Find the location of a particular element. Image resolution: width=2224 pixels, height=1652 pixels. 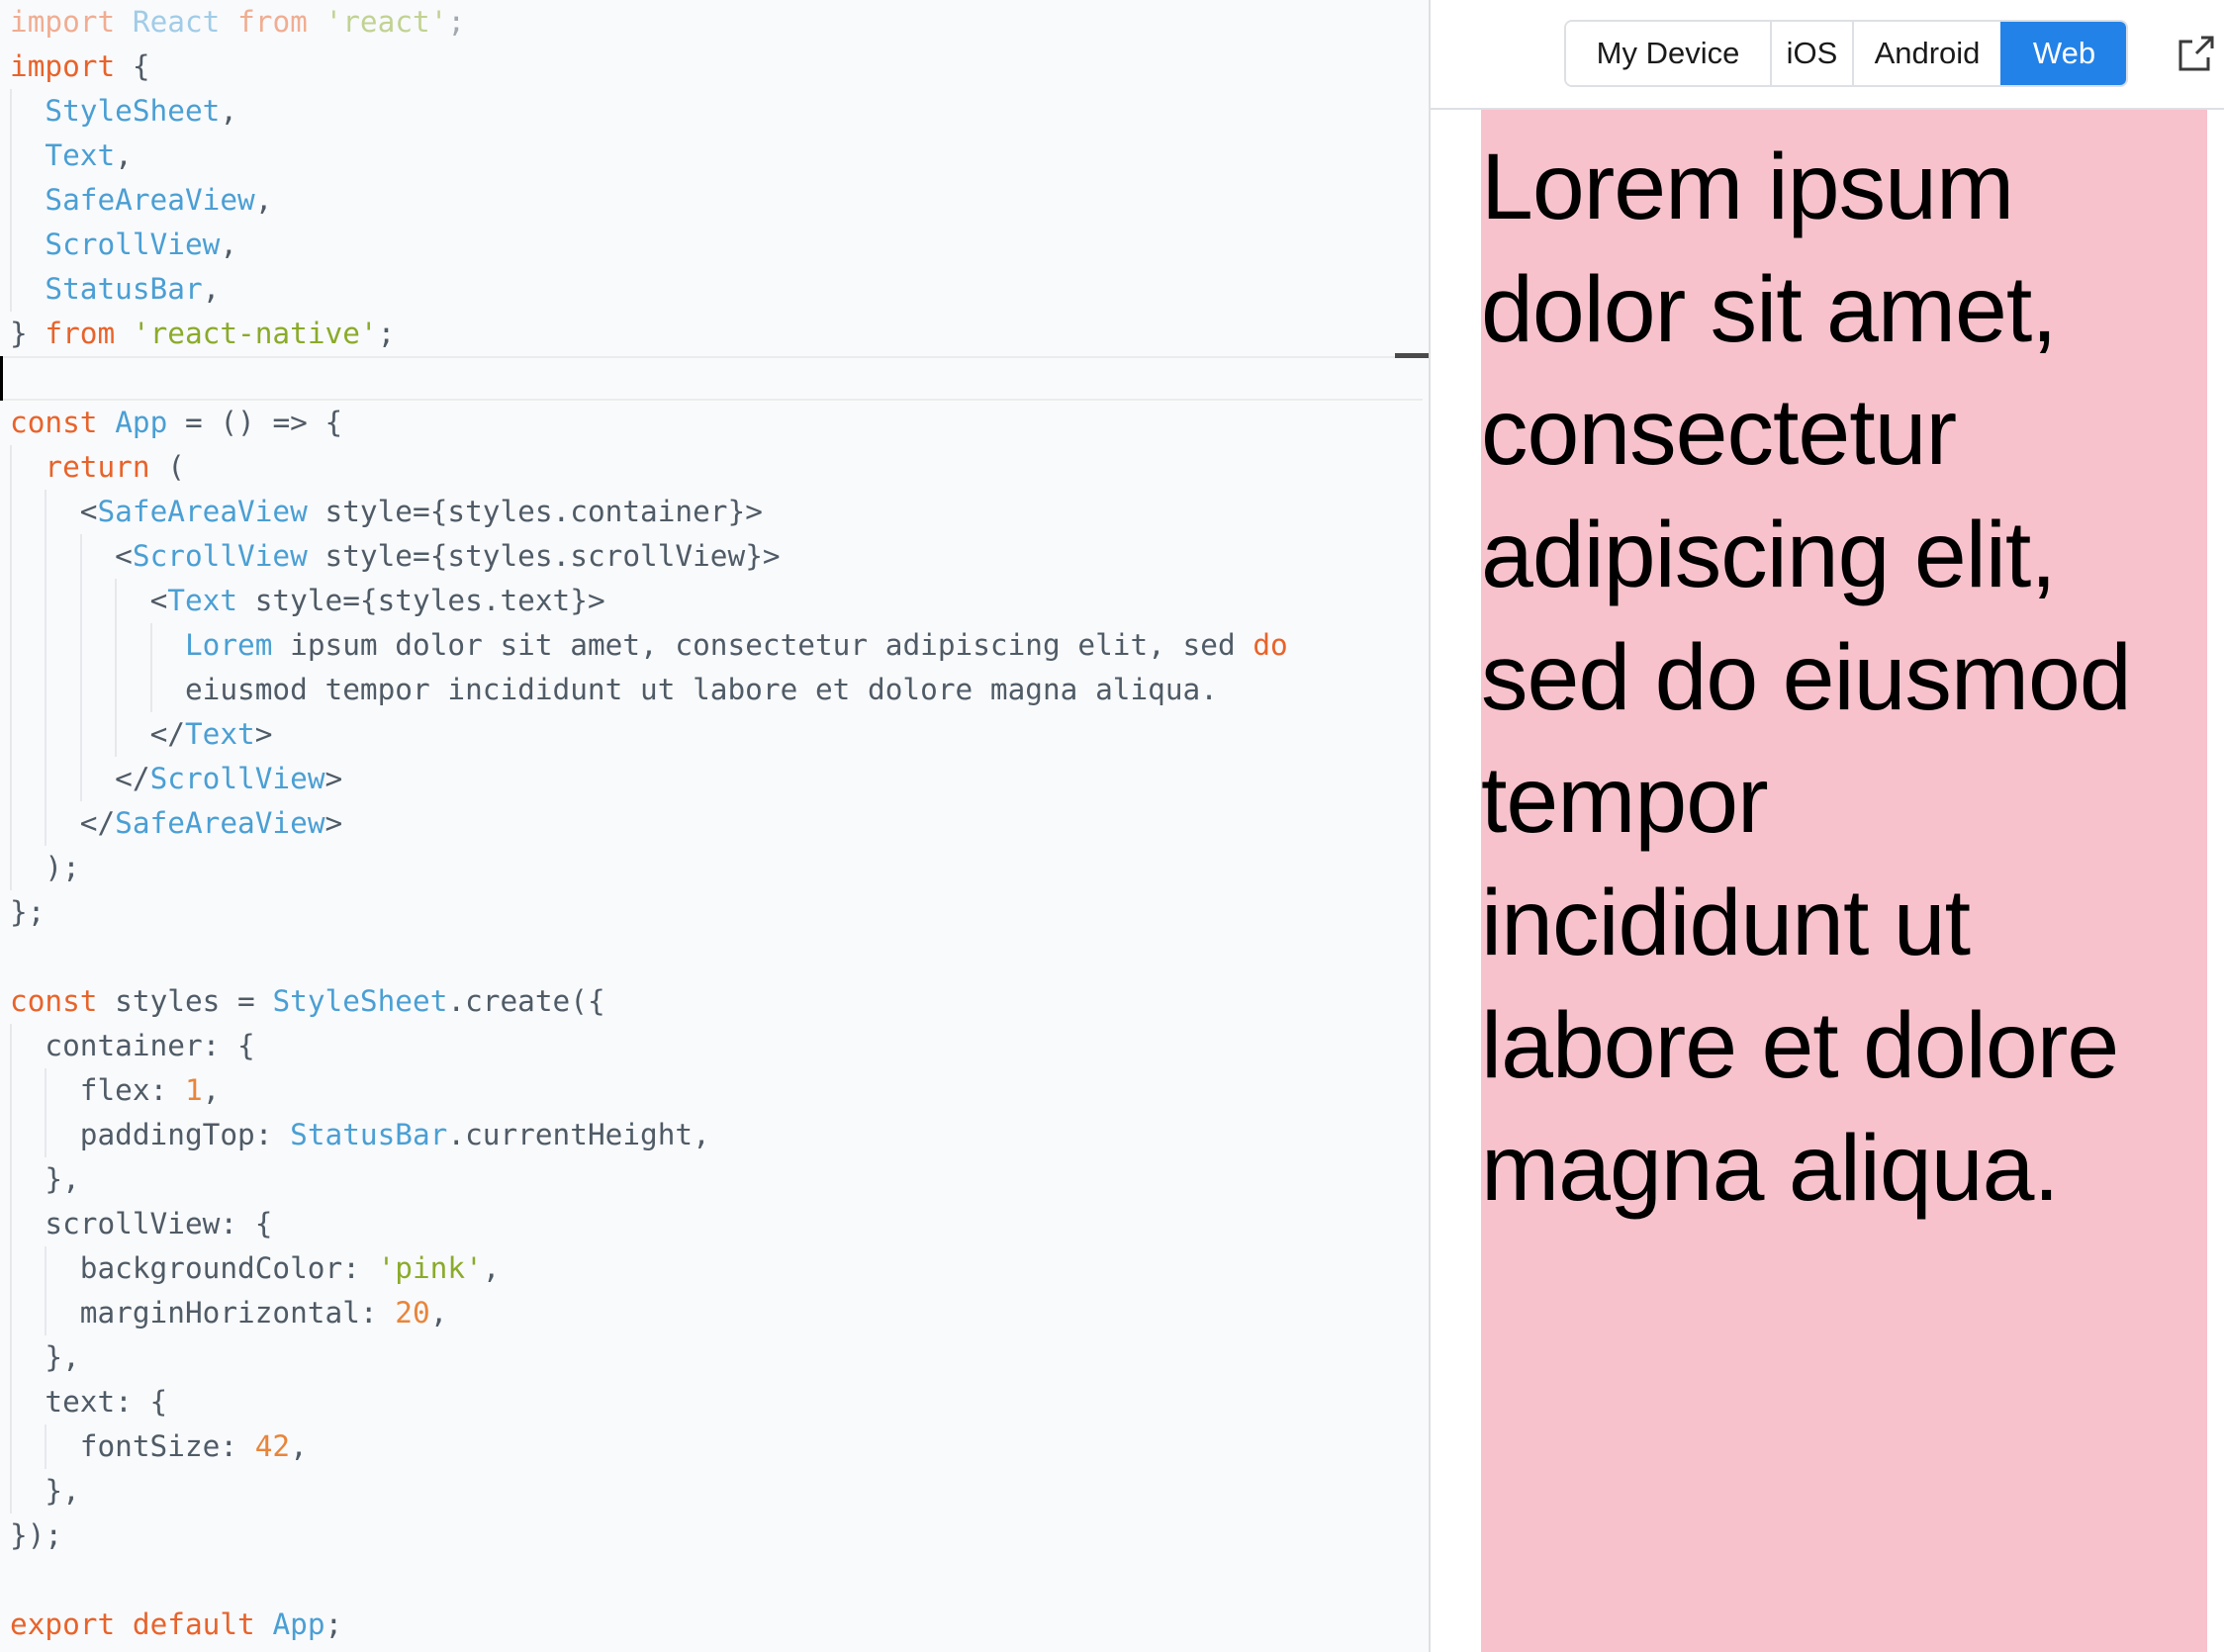

code-line: container: { is located at coordinates (719, 1046).